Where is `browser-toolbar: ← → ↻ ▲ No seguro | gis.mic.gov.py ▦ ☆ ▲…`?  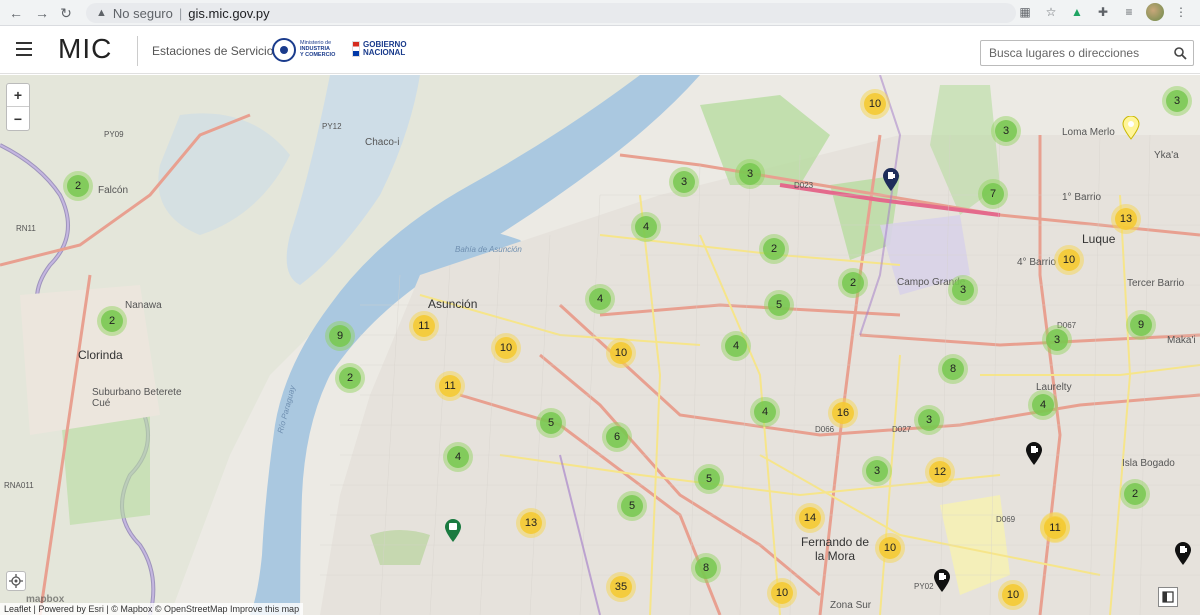 browser-toolbar: ← → ↻ ▲ No seguro | gis.mic.gov.py ▦ ☆ ▲… is located at coordinates (600, 13).